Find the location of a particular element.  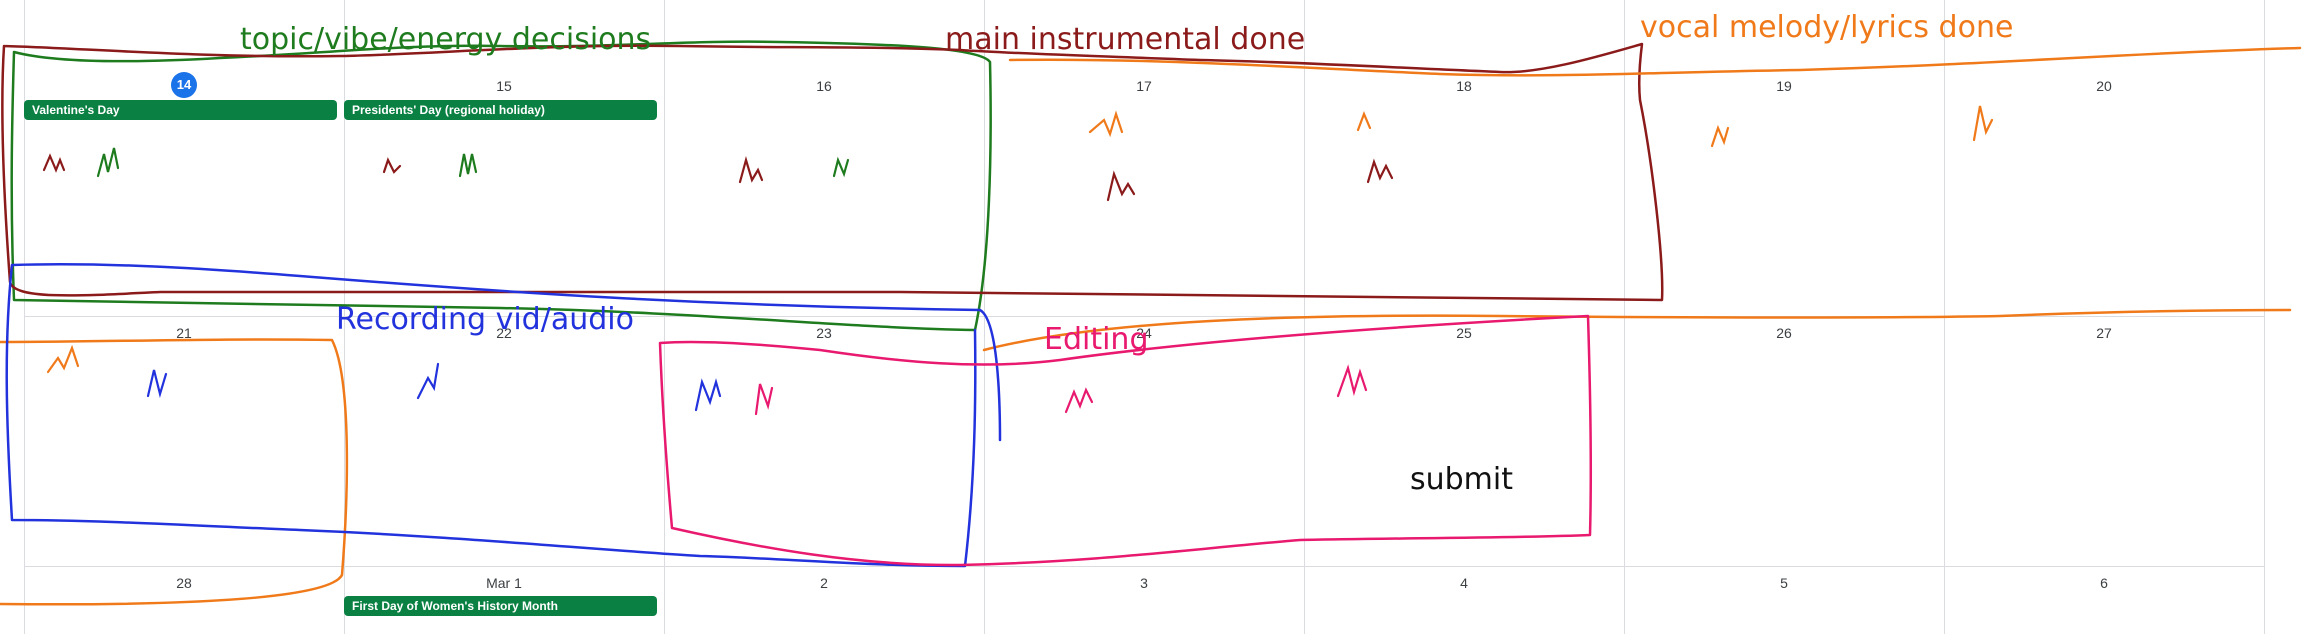

day-number: 18 is located at coordinates (1464, 86).